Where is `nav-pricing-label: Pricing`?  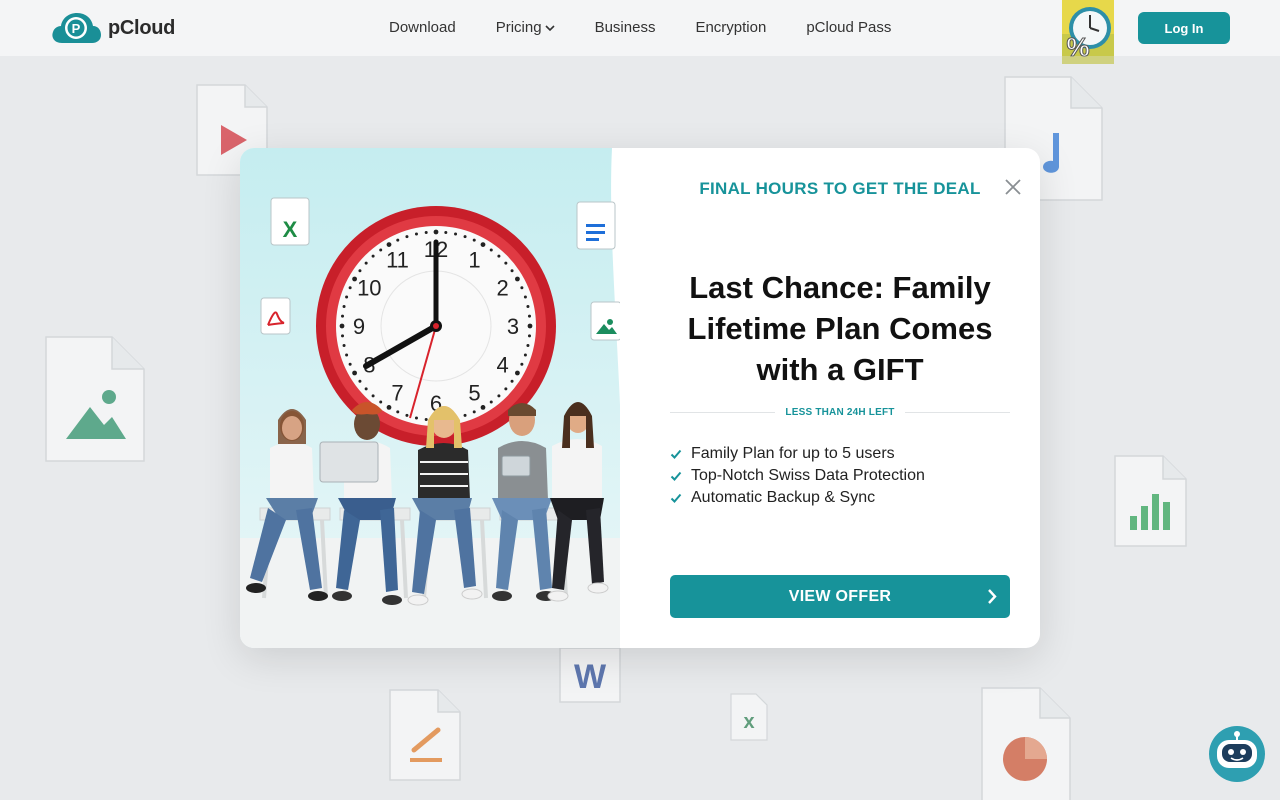 nav-pricing-label: Pricing is located at coordinates (518, 27).